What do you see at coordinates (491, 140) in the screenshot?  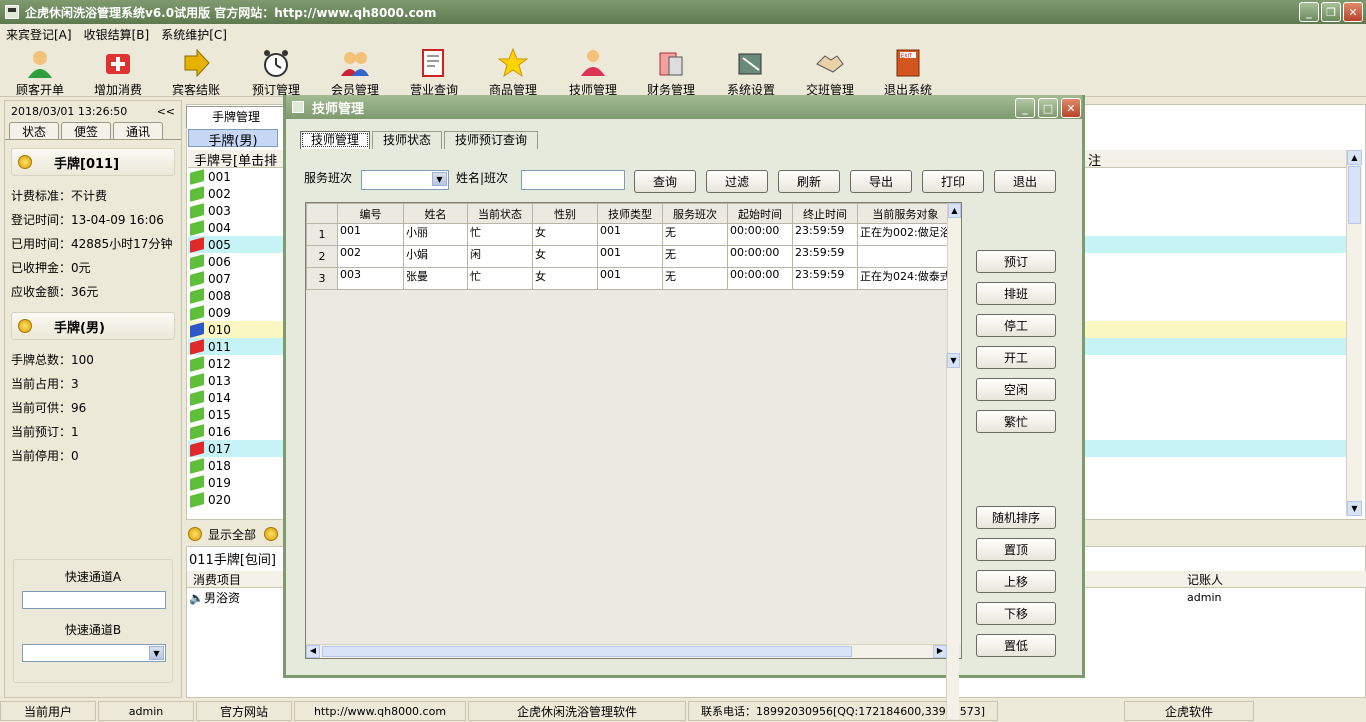 I see `tab-technician-reservation: 技师预订查询` at bounding box center [491, 140].